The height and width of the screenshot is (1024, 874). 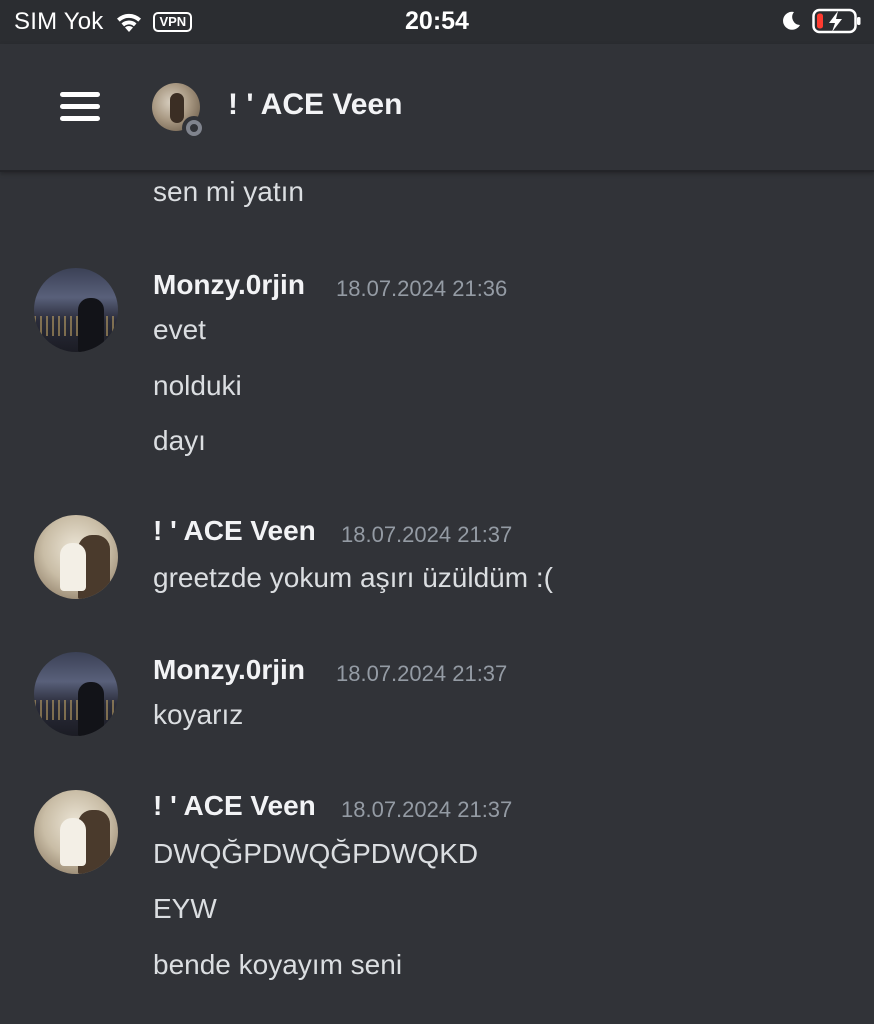 What do you see at coordinates (353, 577) in the screenshot?
I see `message-text: greetzde yokum aşırı üzüldüm :(` at bounding box center [353, 577].